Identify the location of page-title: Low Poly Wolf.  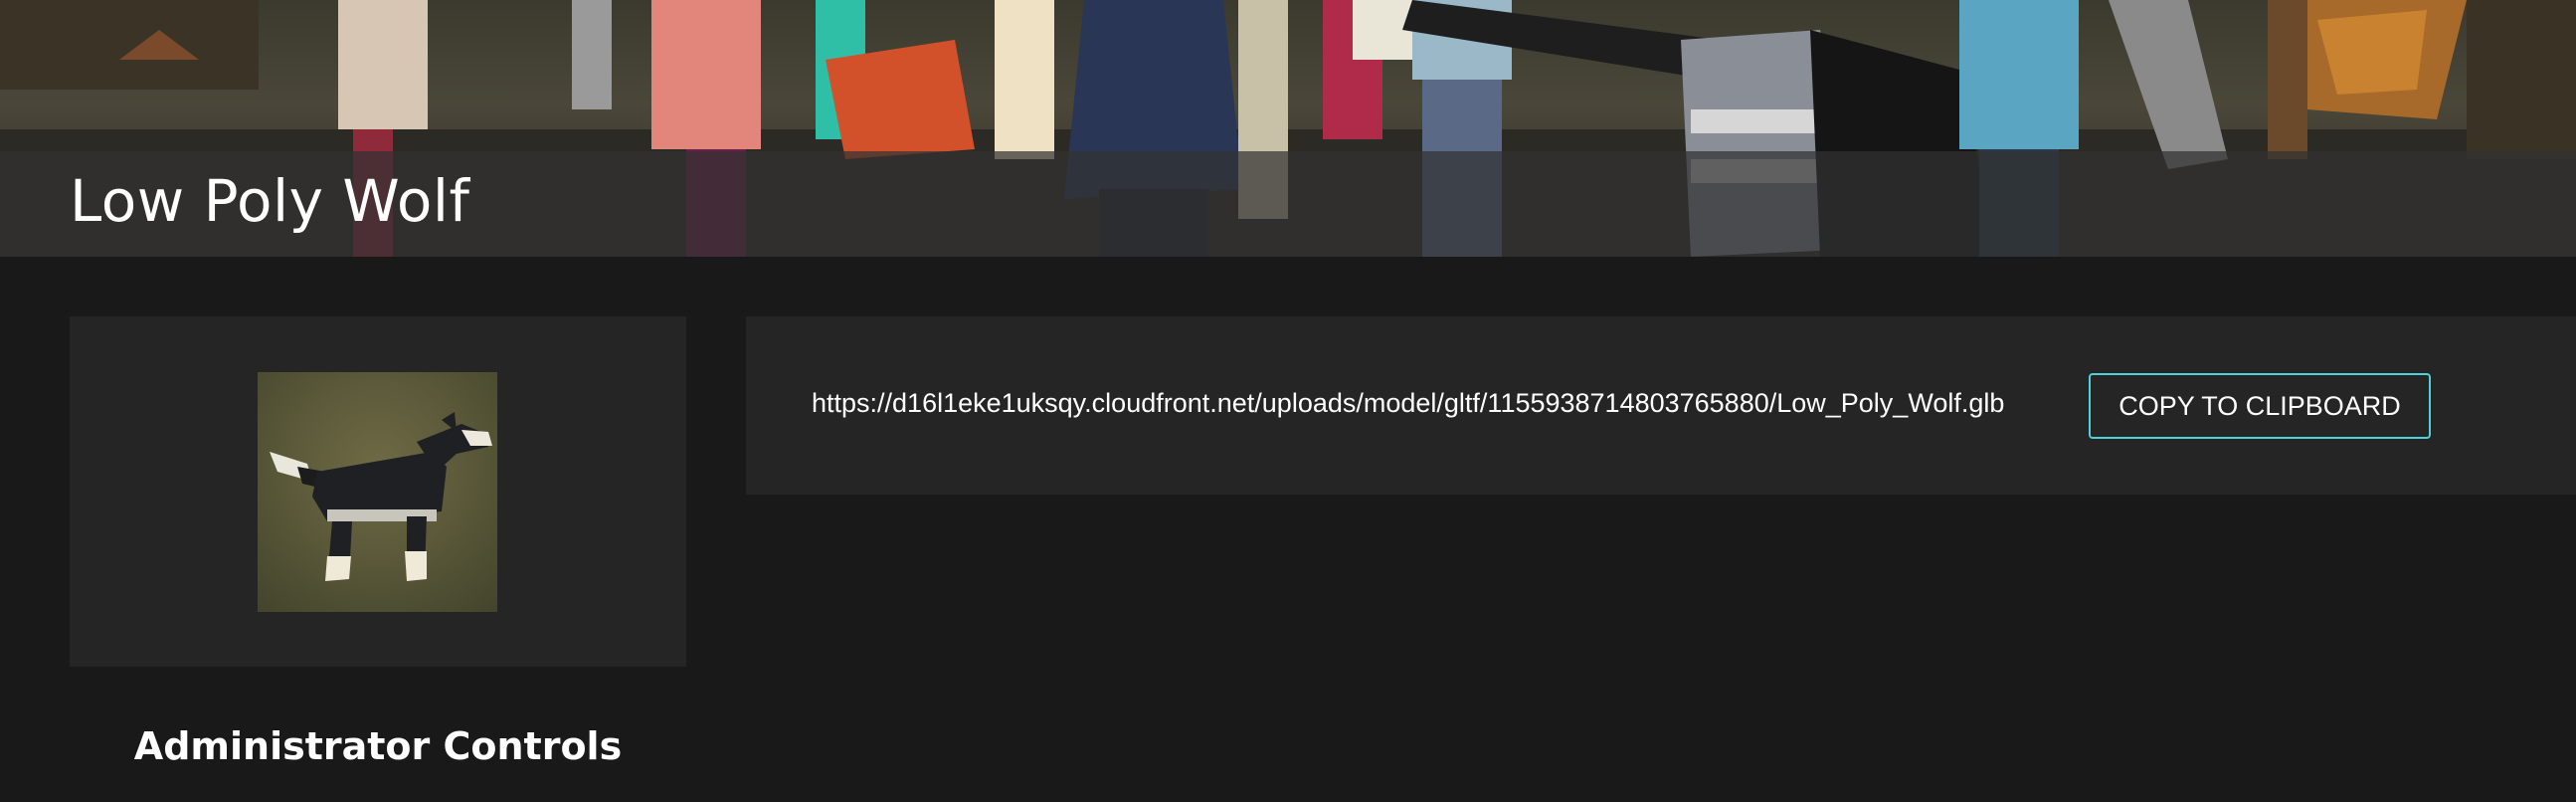
(270, 201).